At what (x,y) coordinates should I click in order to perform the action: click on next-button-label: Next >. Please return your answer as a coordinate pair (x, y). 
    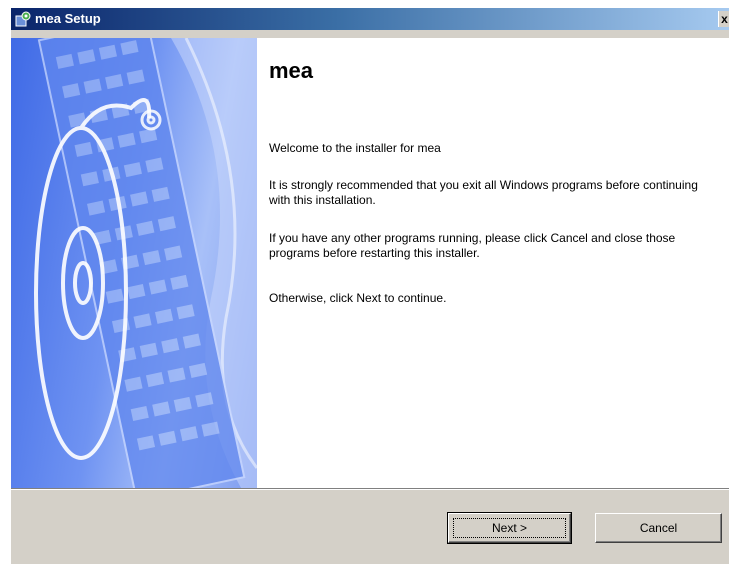
    Looking at the image, I should click on (509, 528).